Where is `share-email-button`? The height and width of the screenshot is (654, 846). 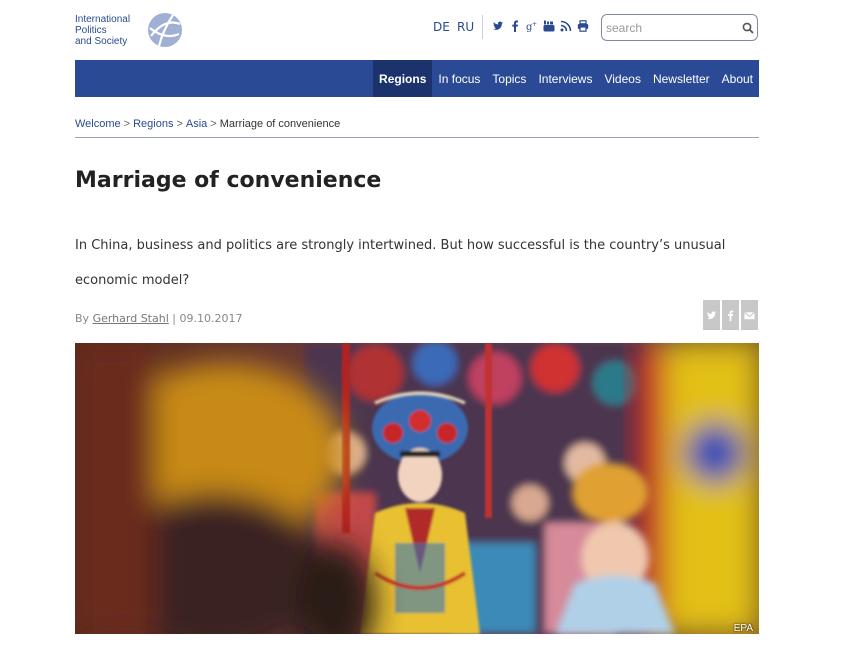 share-email-button is located at coordinates (749, 315).